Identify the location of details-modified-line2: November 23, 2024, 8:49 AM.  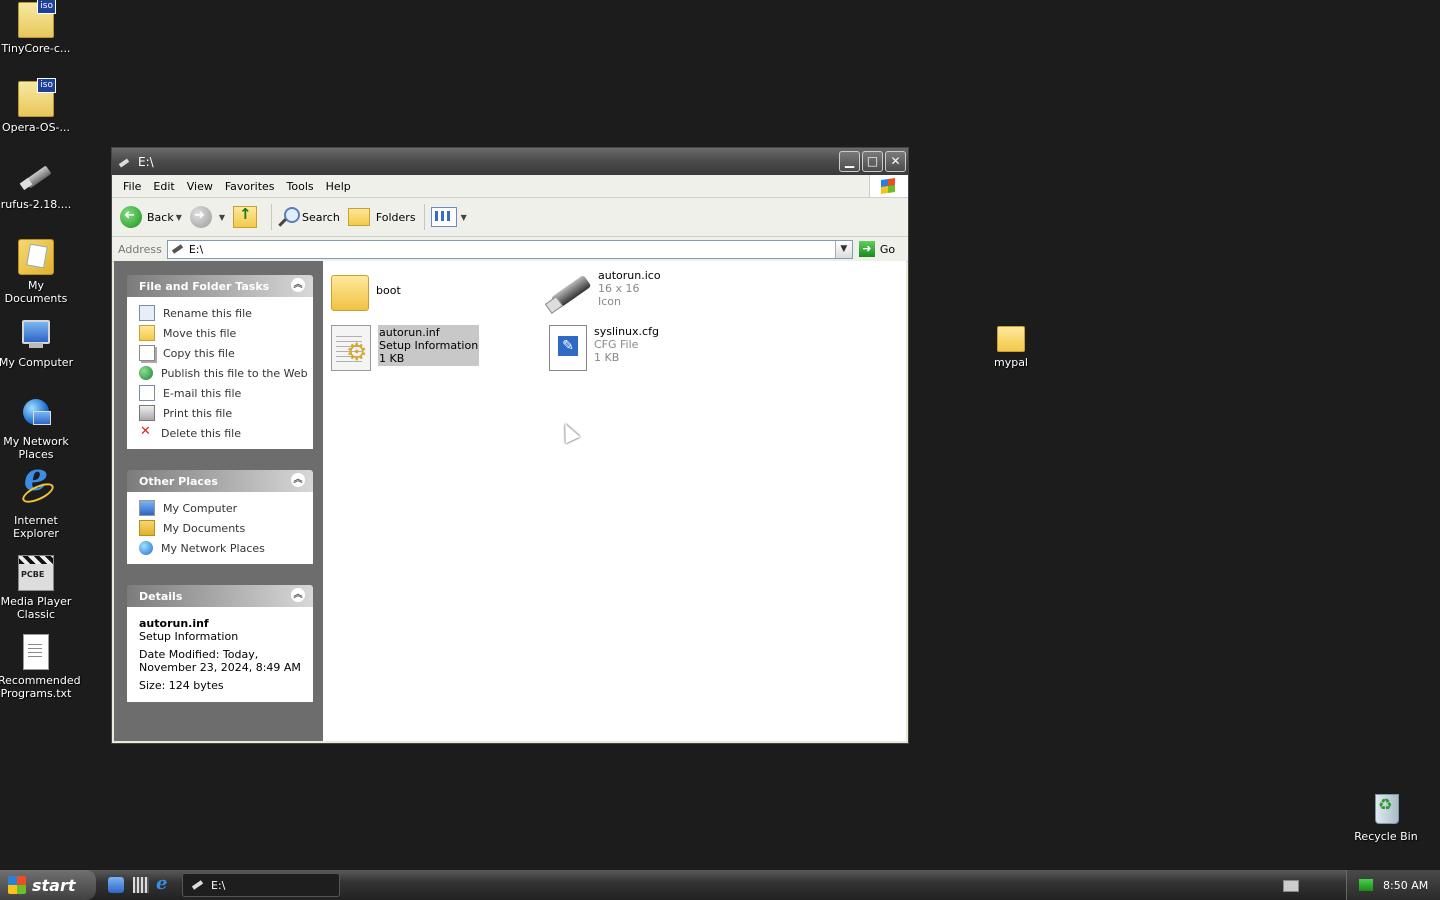
(220, 667).